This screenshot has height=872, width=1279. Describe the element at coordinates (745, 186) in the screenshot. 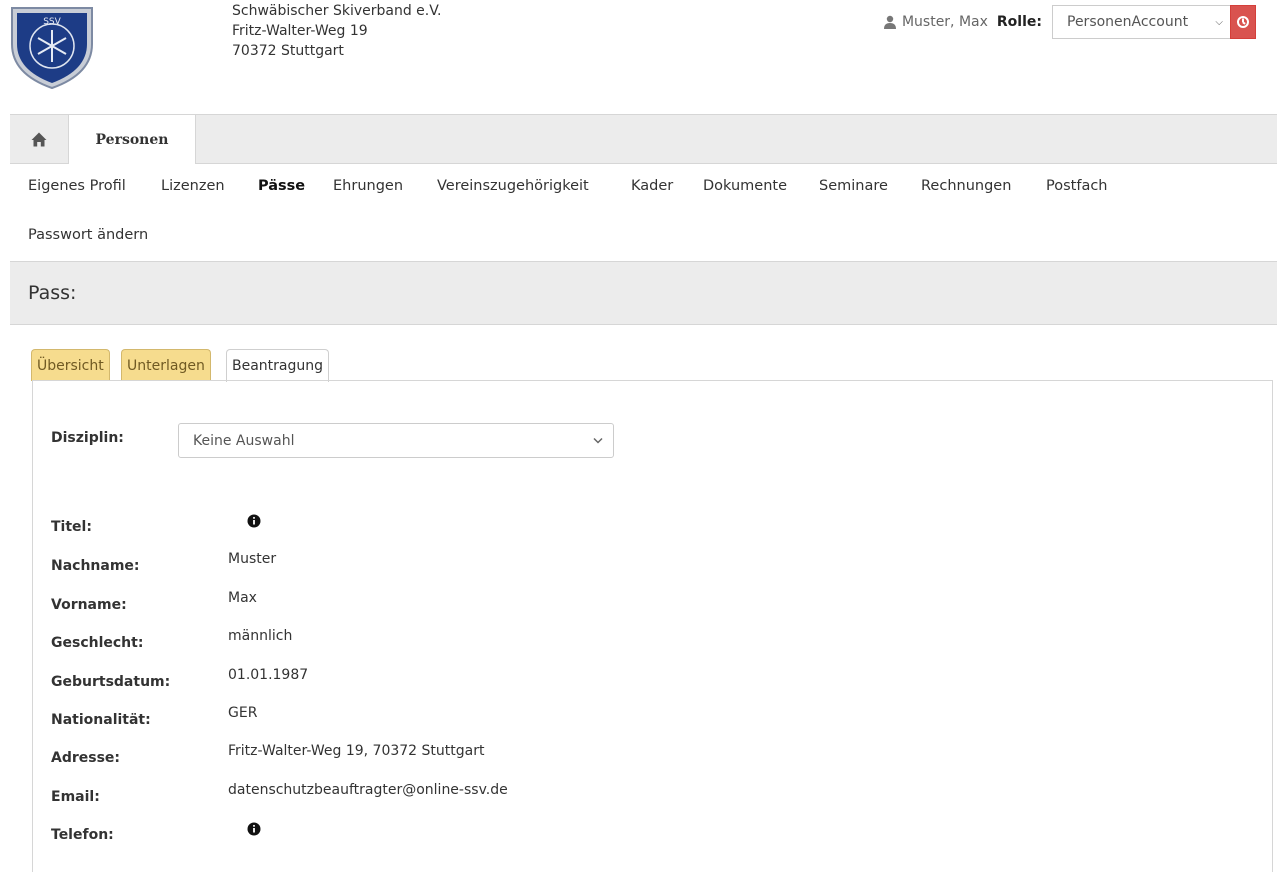

I see `subnav-dokumente: Dokumente` at that location.